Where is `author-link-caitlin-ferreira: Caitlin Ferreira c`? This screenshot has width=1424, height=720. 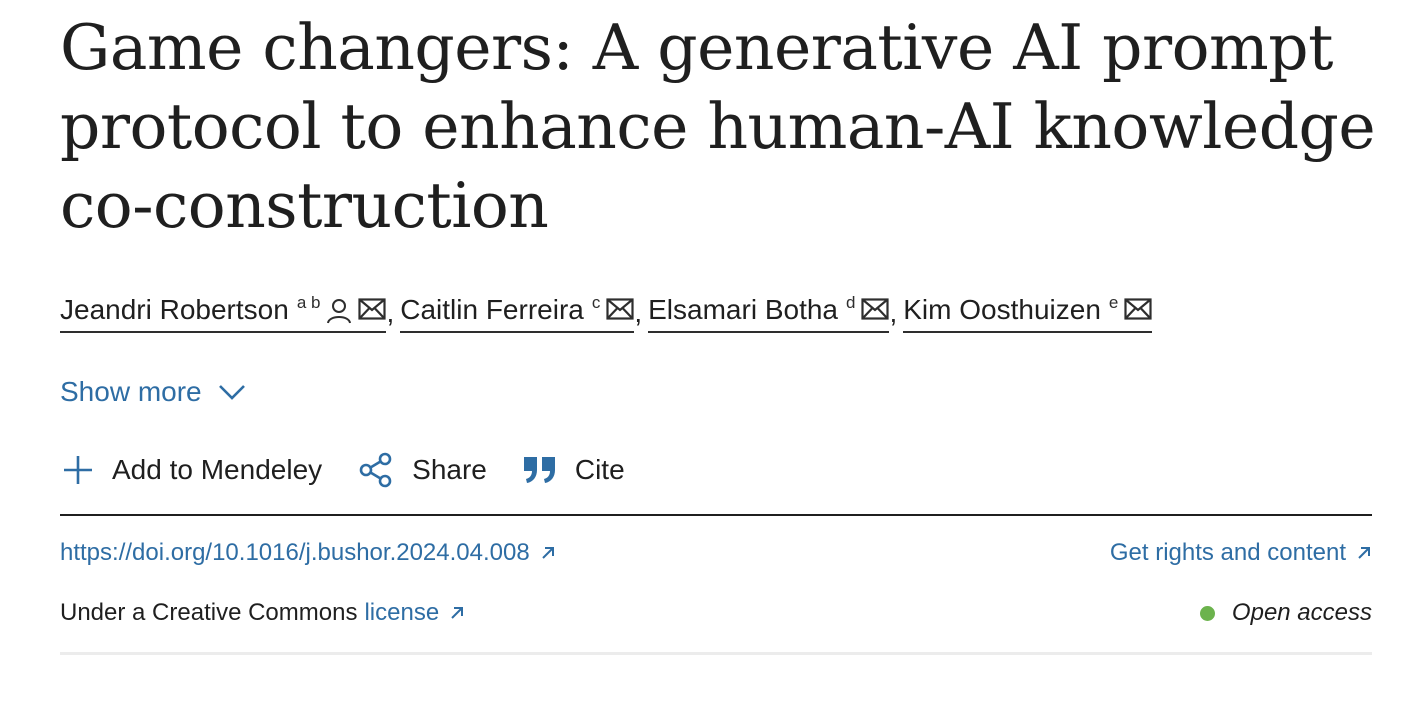 author-link-caitlin-ferreira: Caitlin Ferreira c is located at coordinates (517, 311).